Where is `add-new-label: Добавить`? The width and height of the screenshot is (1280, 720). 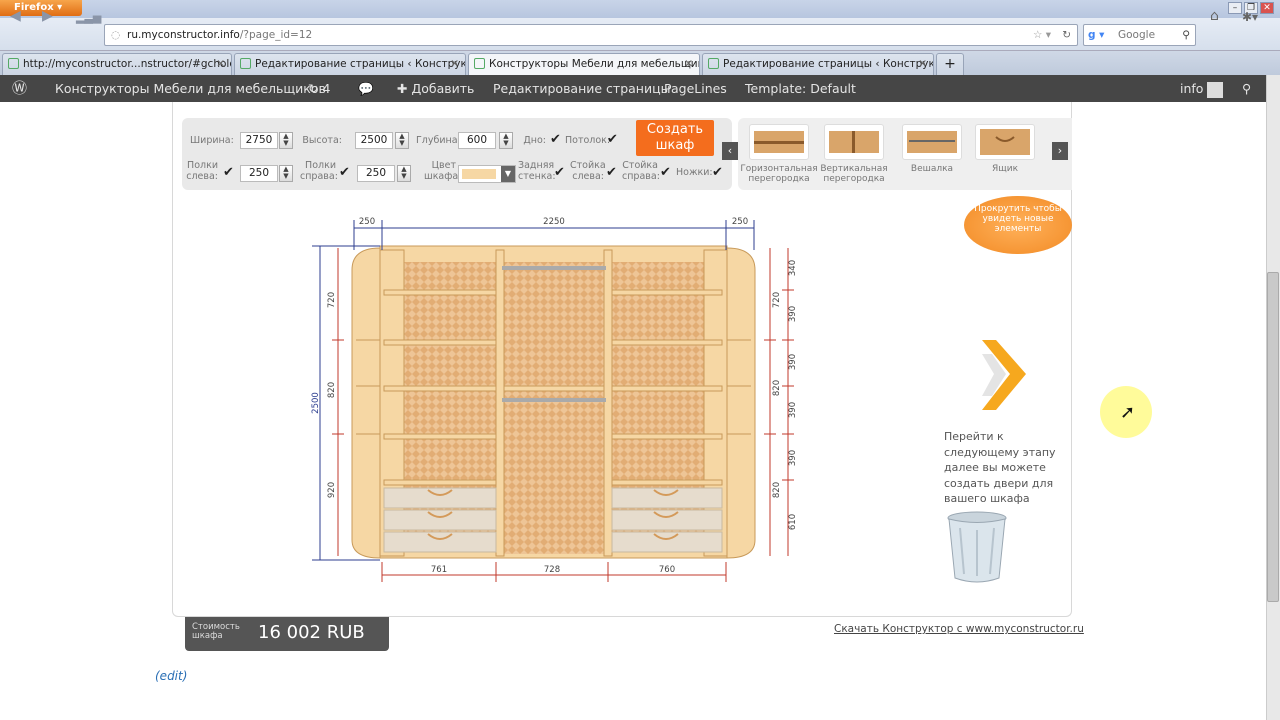 add-new-label: Добавить is located at coordinates (443, 88).